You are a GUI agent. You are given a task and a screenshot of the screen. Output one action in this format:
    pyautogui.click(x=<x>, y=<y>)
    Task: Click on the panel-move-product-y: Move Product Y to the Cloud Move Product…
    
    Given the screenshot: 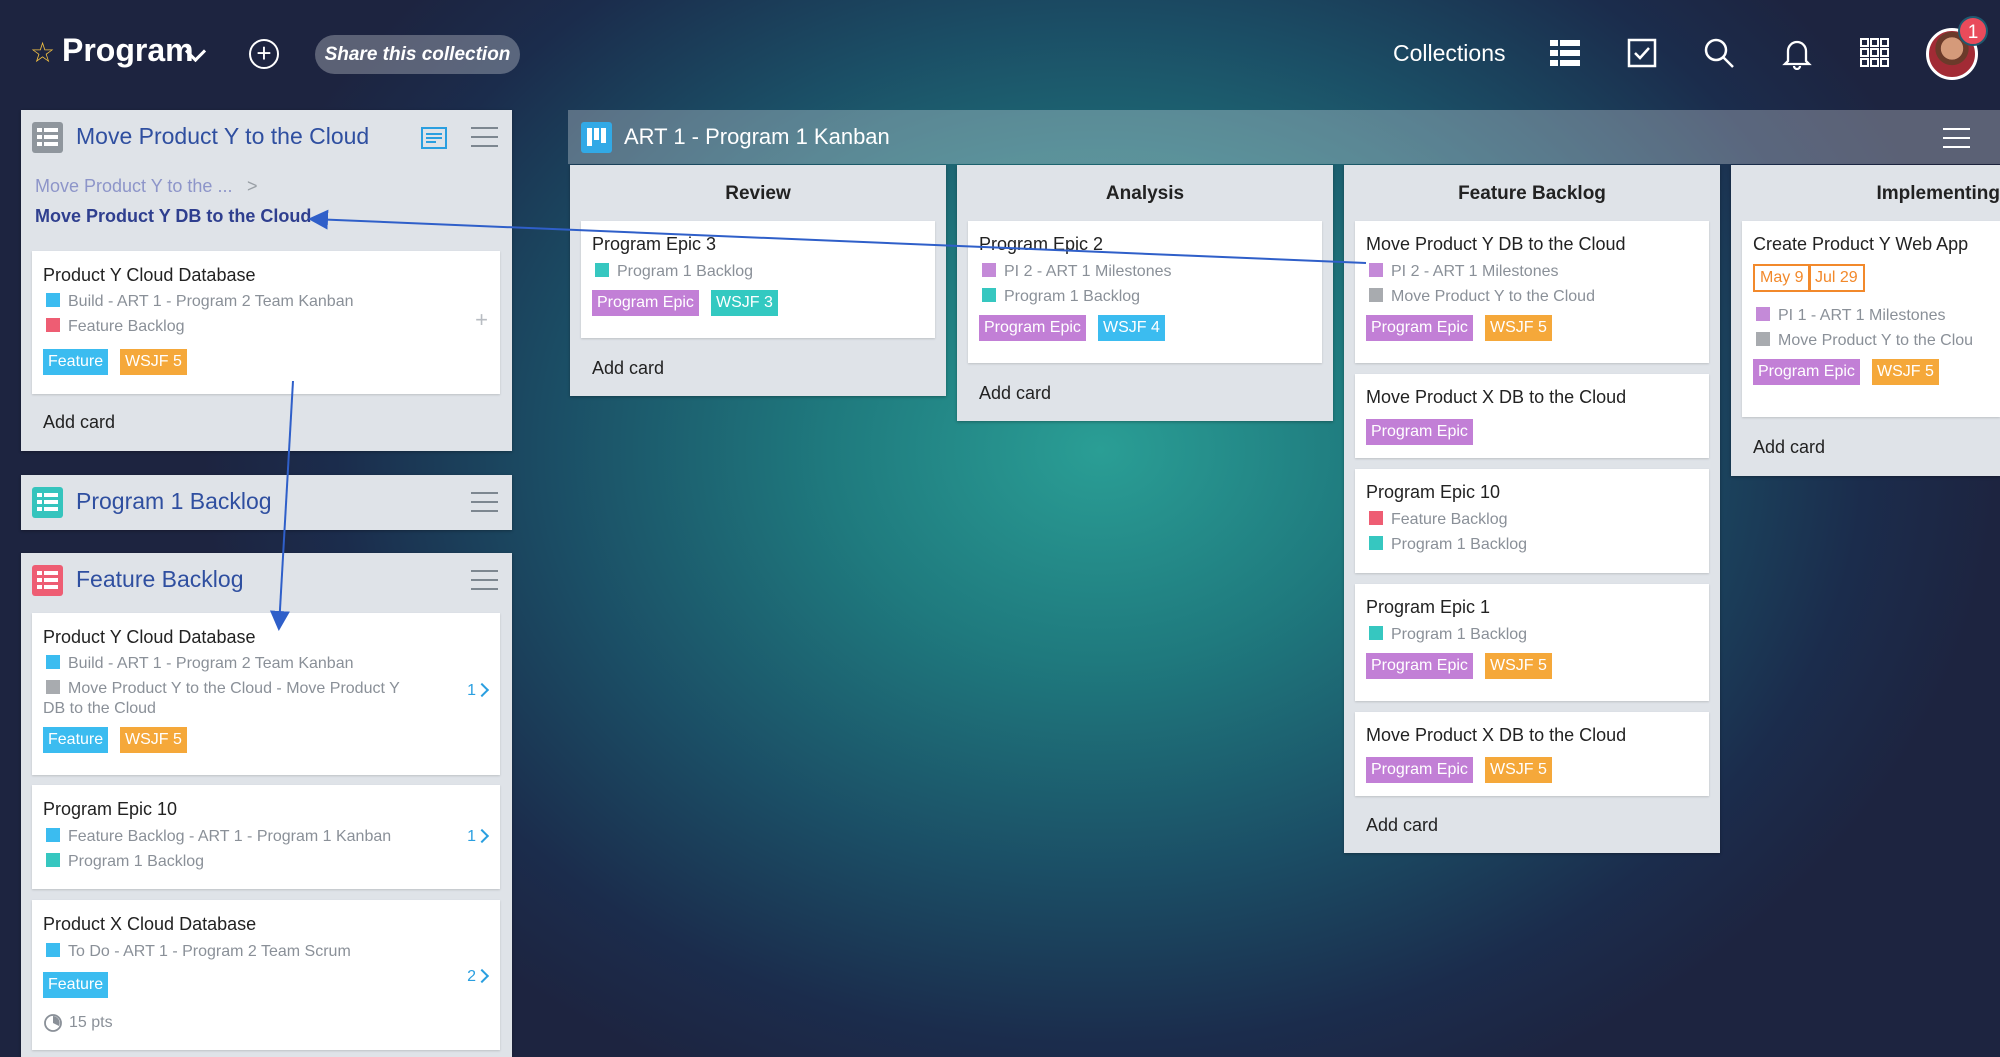 What is the action you would take?
    pyautogui.click(x=266, y=280)
    